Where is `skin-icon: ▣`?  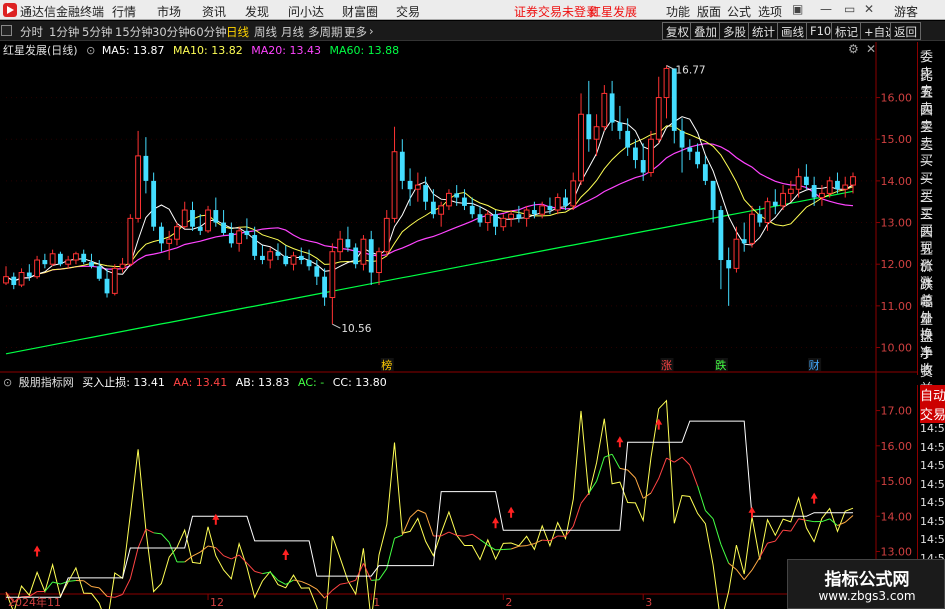
skin-icon: ▣ is located at coordinates (797, 9).